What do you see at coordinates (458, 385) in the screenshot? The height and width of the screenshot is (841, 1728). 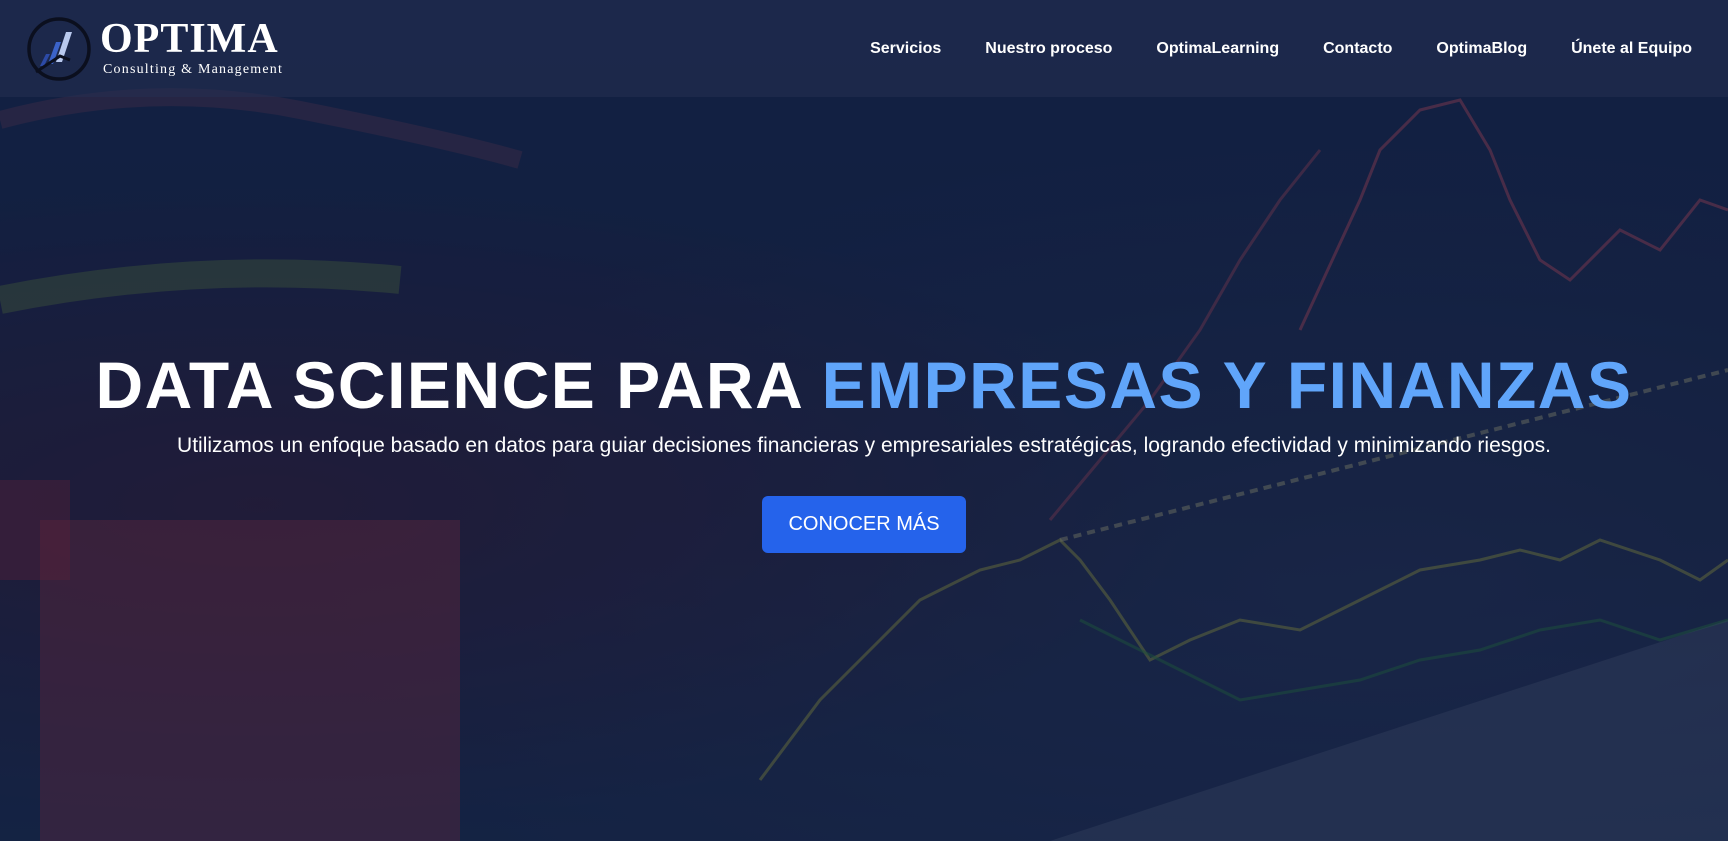 I see `hero-title-main: DATA SCIENCE PARA` at bounding box center [458, 385].